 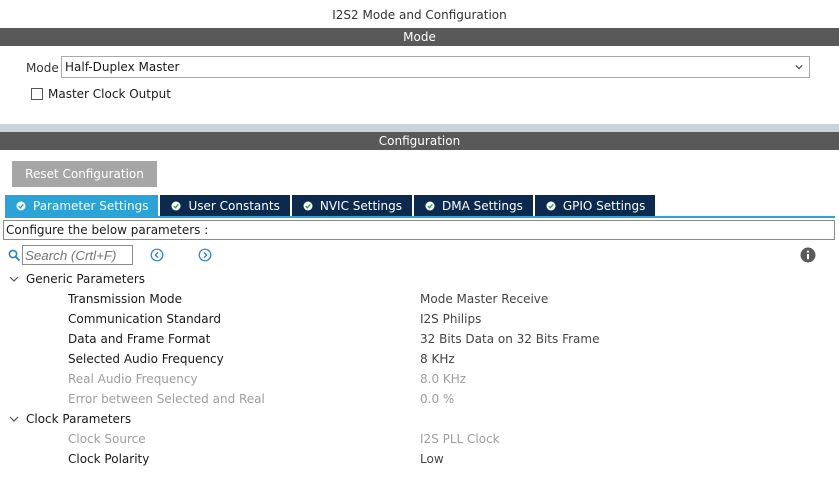 What do you see at coordinates (419, 230) in the screenshot?
I see `configure-hint: Configure the below parameters :` at bounding box center [419, 230].